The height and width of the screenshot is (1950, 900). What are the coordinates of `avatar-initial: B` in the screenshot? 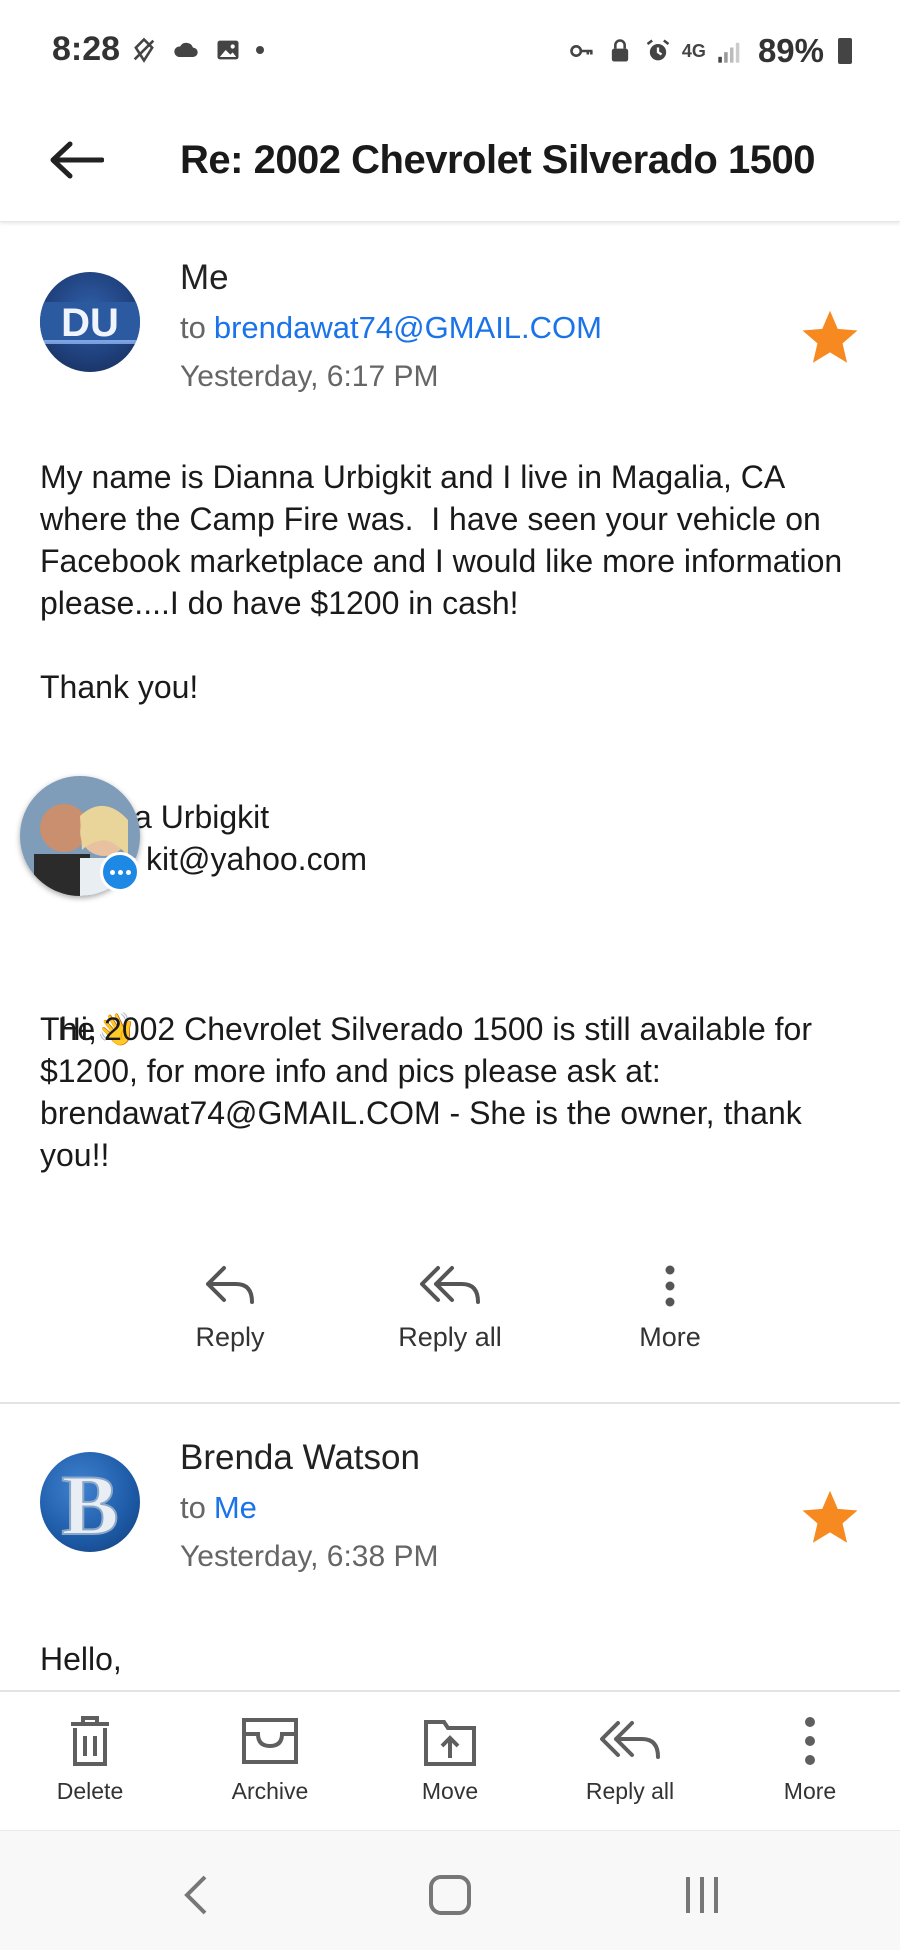 It's located at (89, 1504).